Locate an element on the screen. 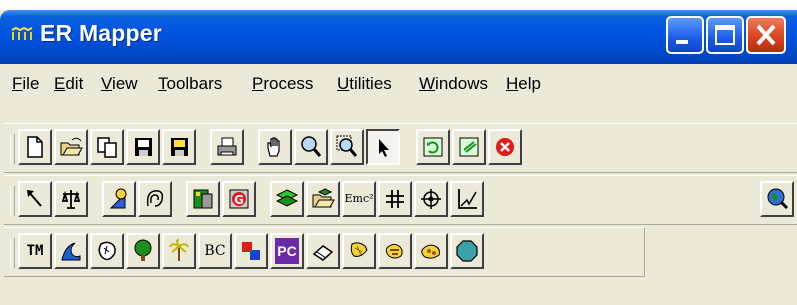 This screenshot has width=797, height=305. open-layers-icon is located at coordinates (323, 198).